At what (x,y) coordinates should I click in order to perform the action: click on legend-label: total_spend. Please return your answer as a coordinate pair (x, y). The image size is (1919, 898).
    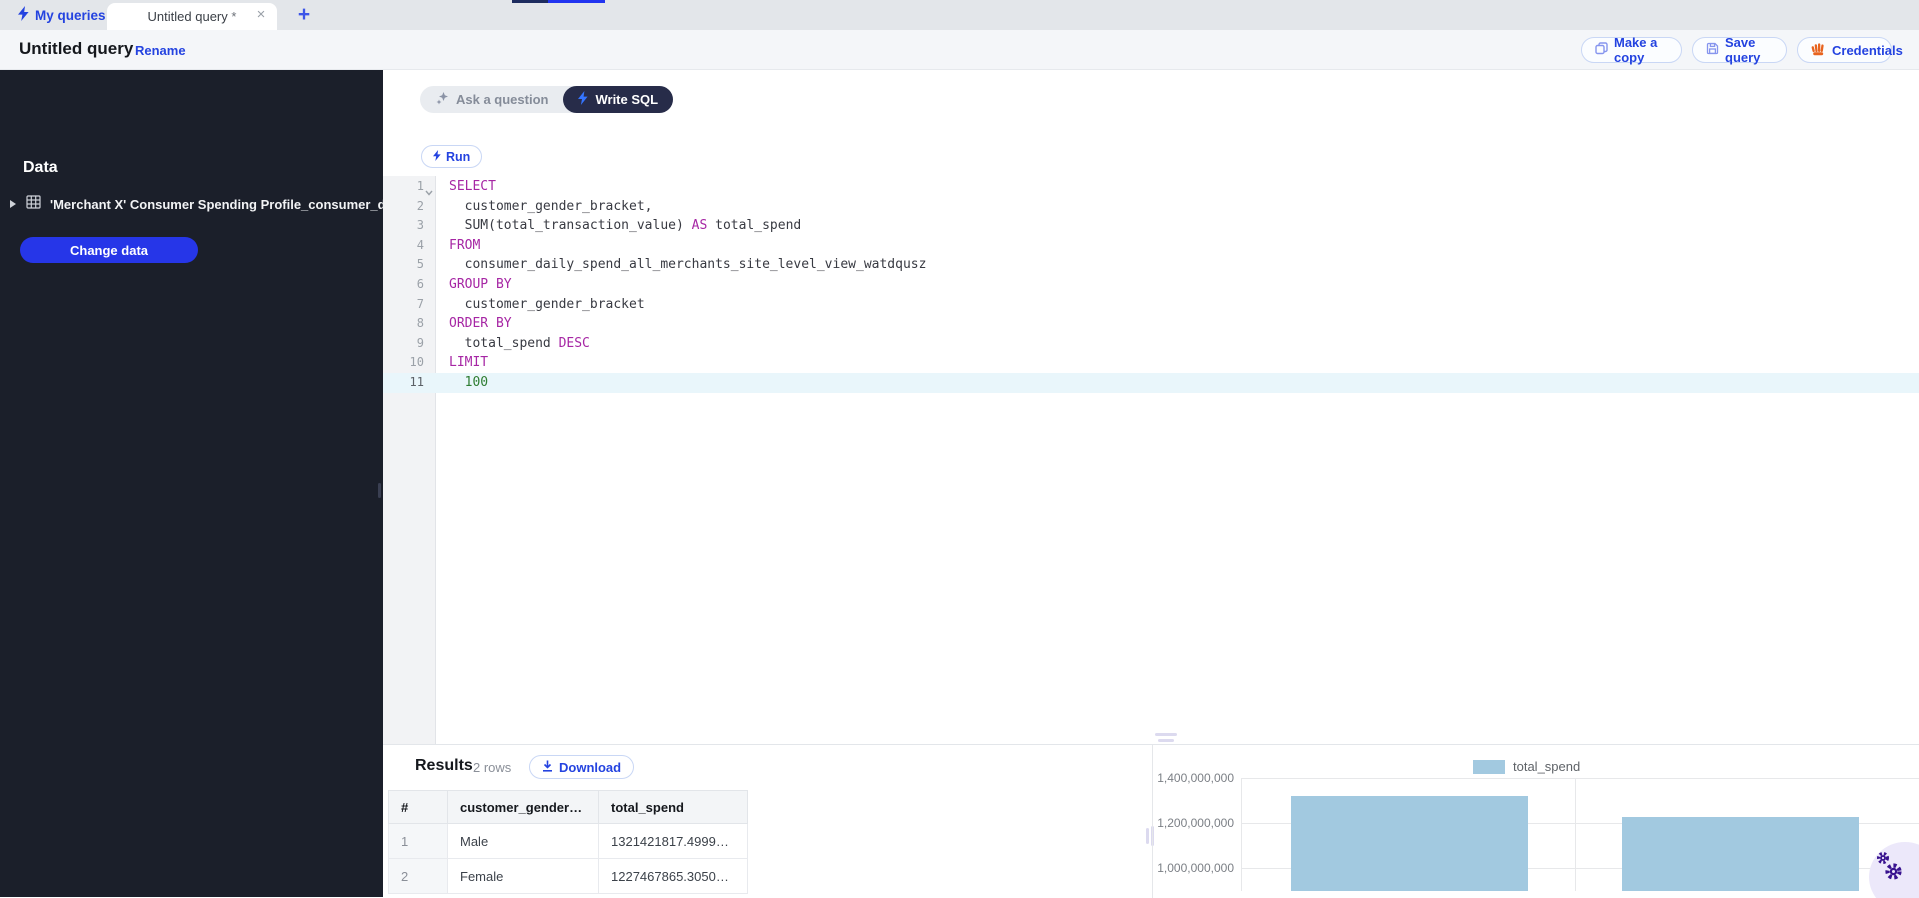
    Looking at the image, I should click on (1547, 766).